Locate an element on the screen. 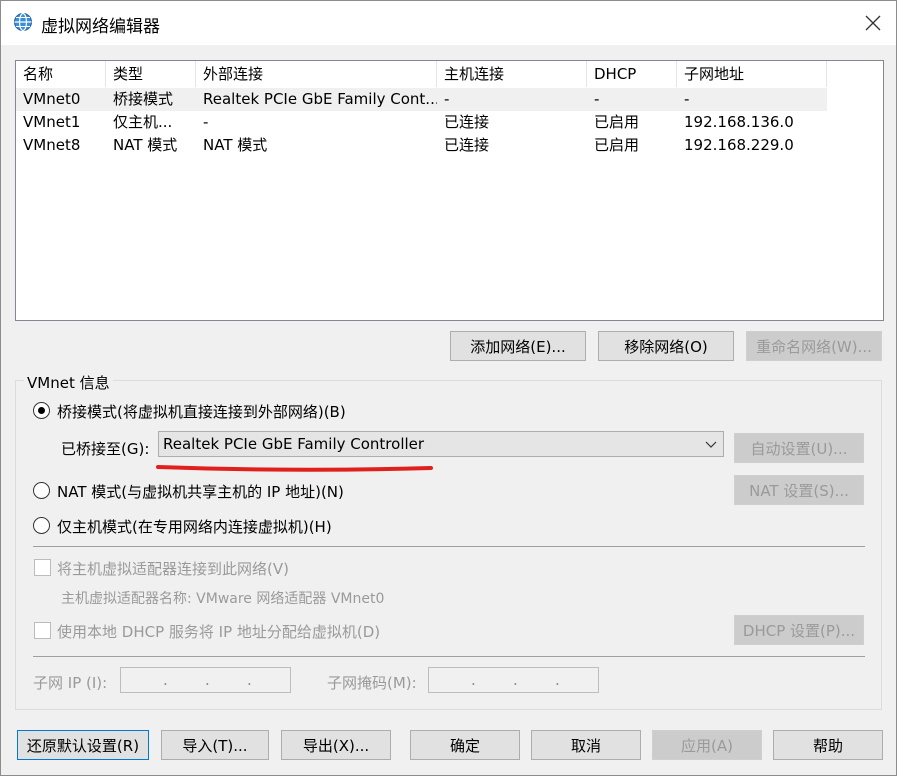 This screenshot has height=776, width=897. radio-selected-dot is located at coordinates (41, 410).